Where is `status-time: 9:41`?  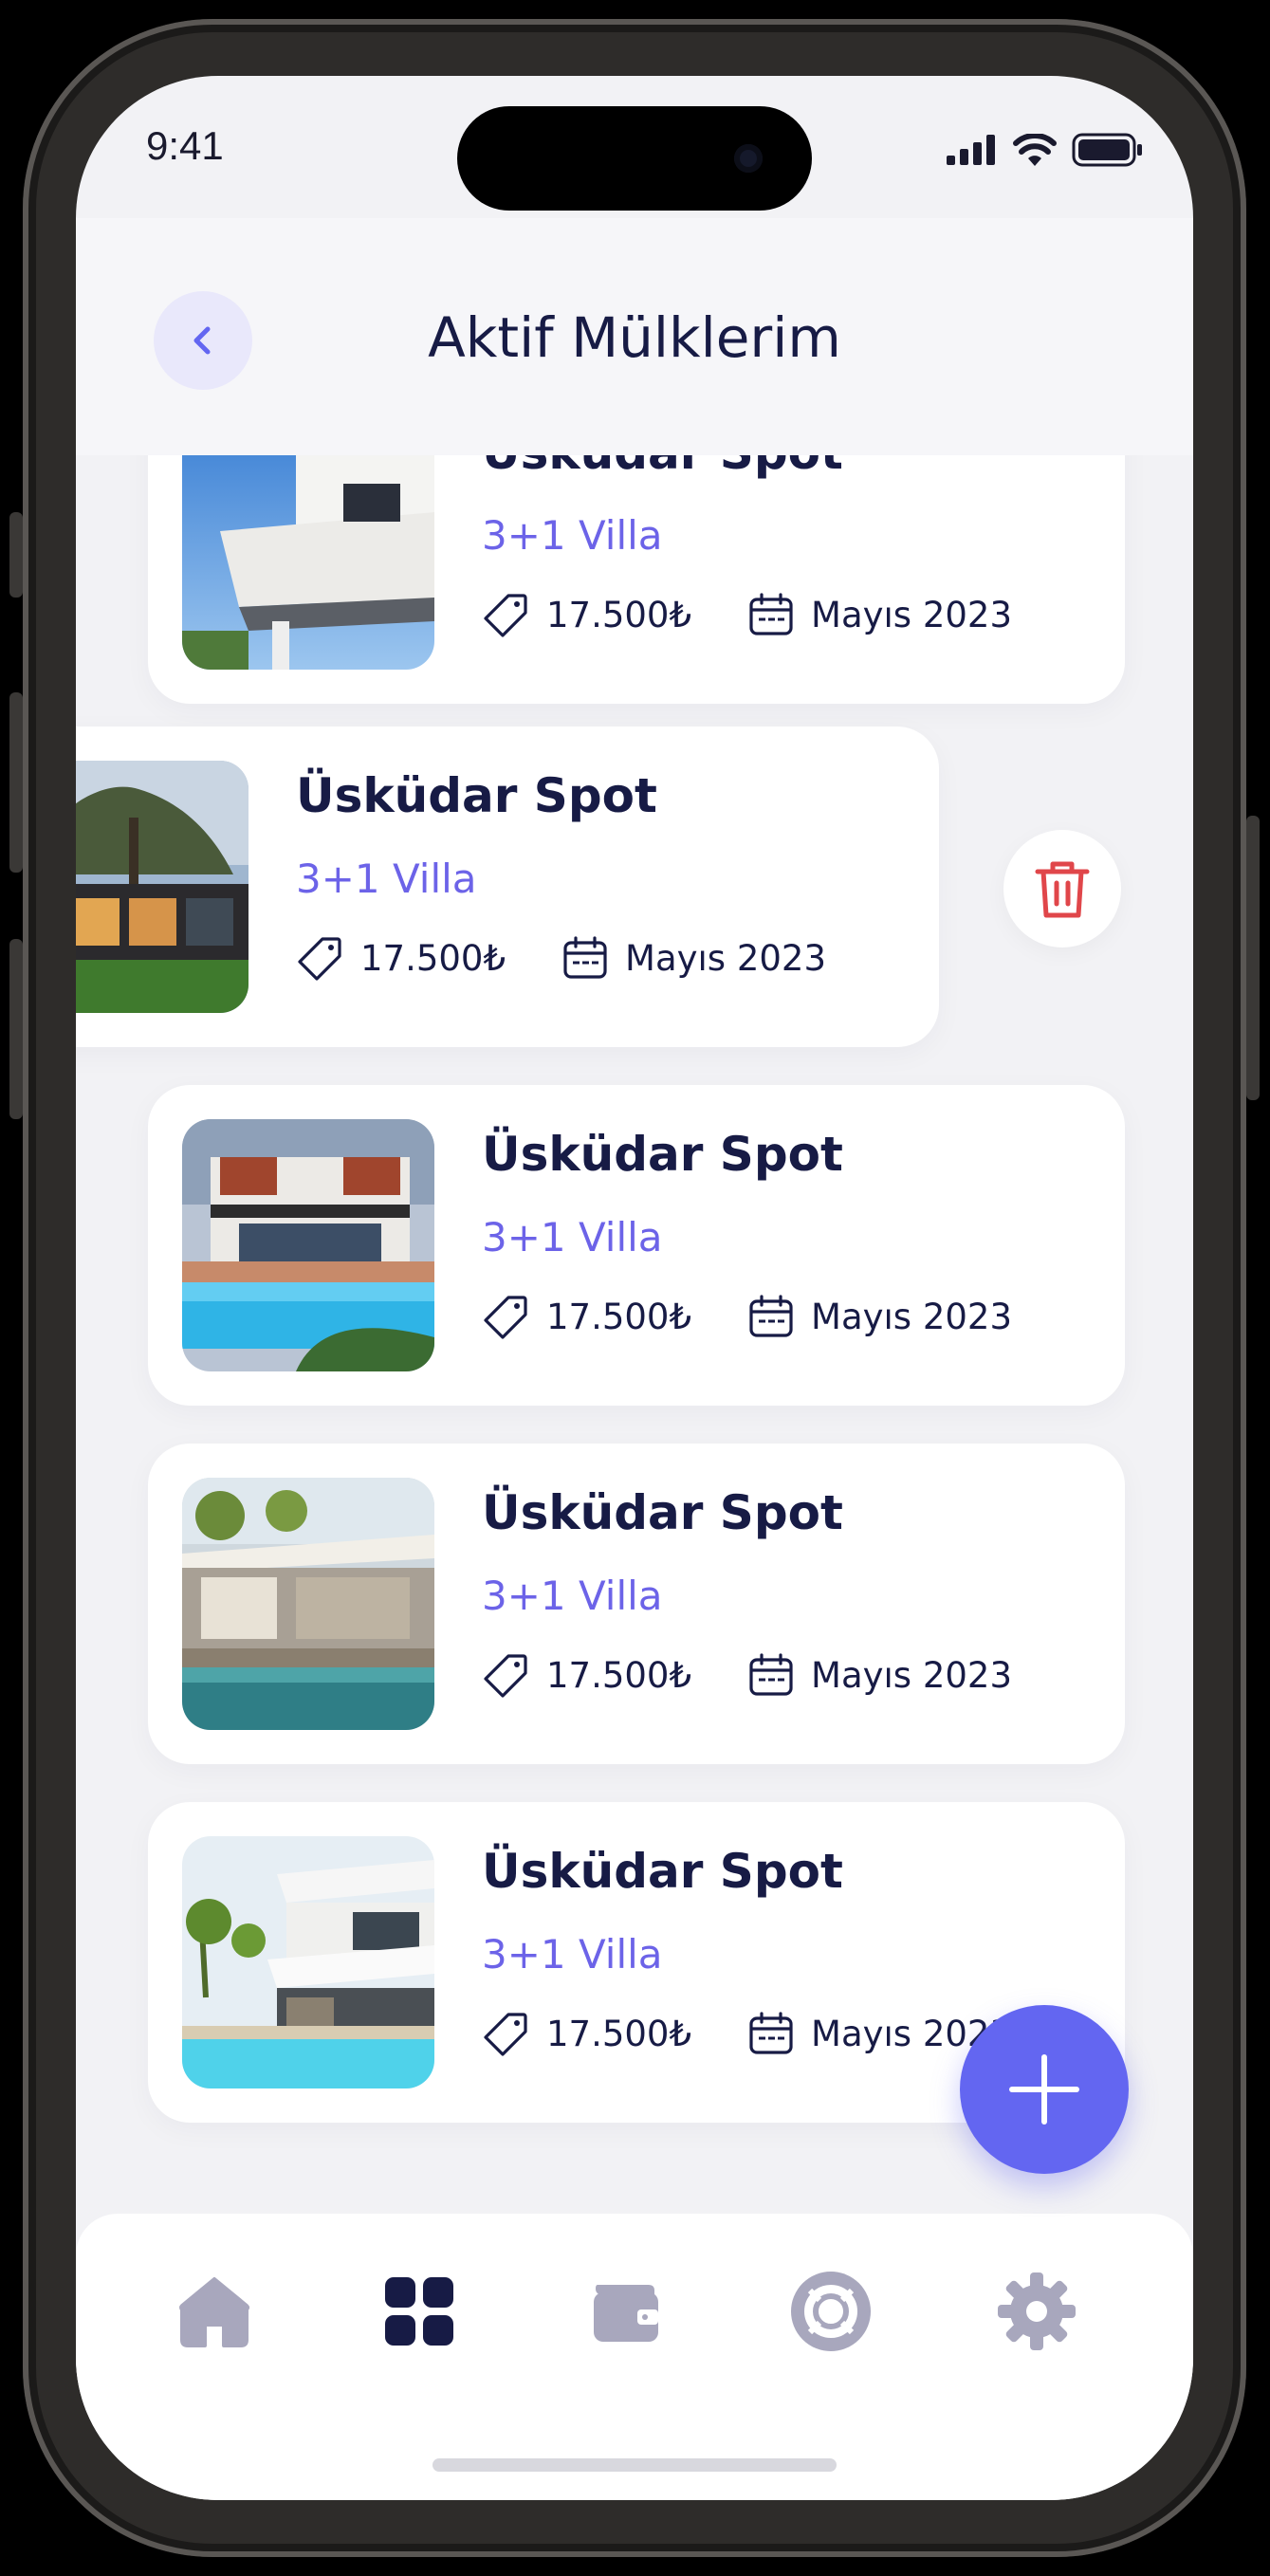
status-time: 9:41 is located at coordinates (185, 145).